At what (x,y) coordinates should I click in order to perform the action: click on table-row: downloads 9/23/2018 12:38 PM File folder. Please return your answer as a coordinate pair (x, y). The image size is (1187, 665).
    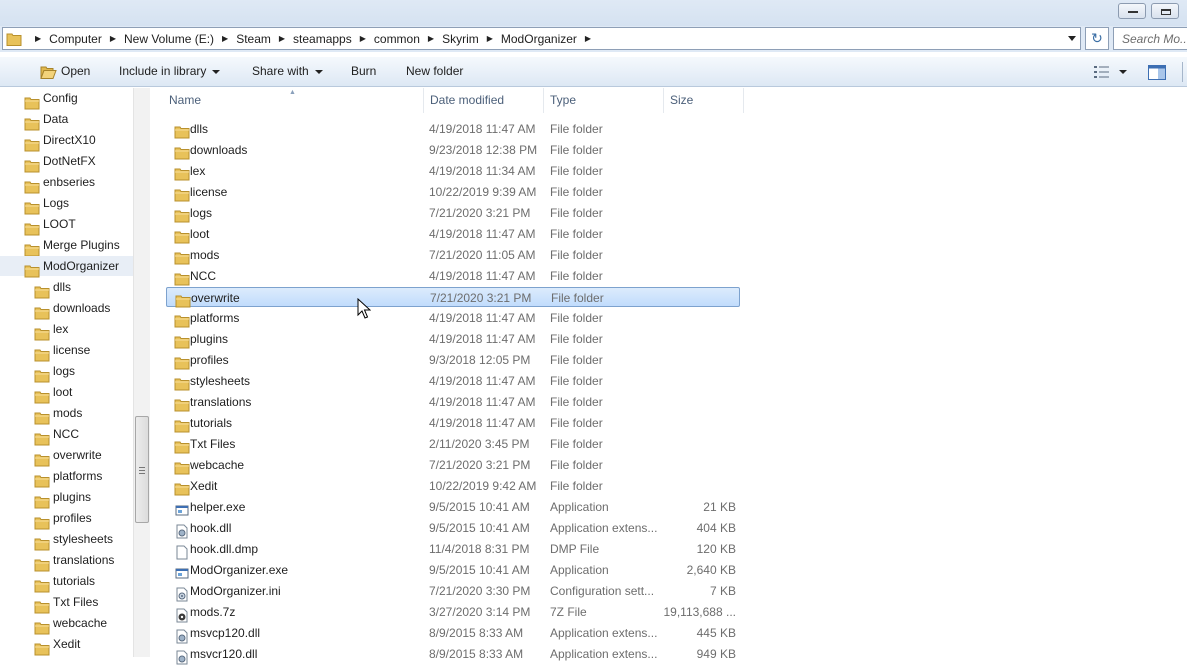
    Looking at the image, I should click on (453, 150).